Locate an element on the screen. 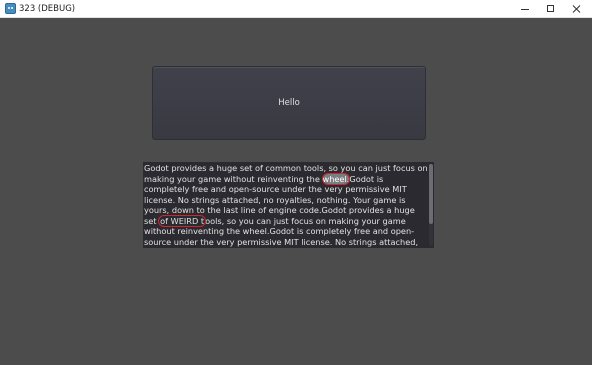 The image size is (592, 365). close-button is located at coordinates (577, 9).